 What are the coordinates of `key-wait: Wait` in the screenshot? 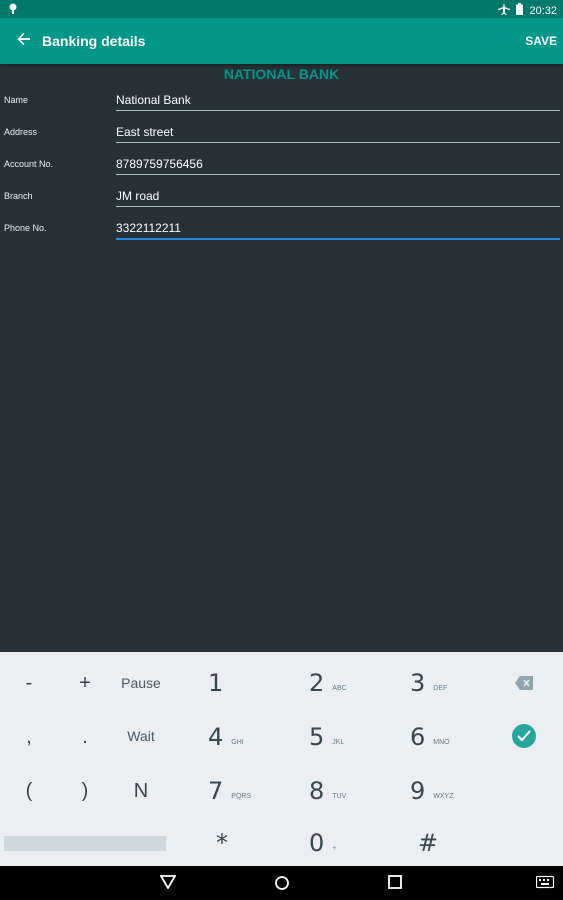 It's located at (141, 736).